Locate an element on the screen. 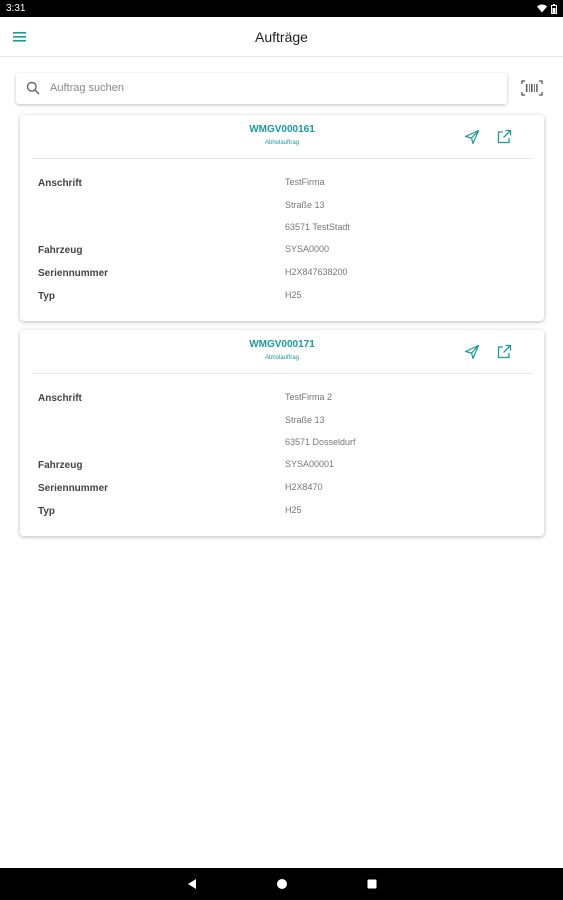 The width and height of the screenshot is (563, 900). status-time: 3:31 is located at coordinates (16, 8).